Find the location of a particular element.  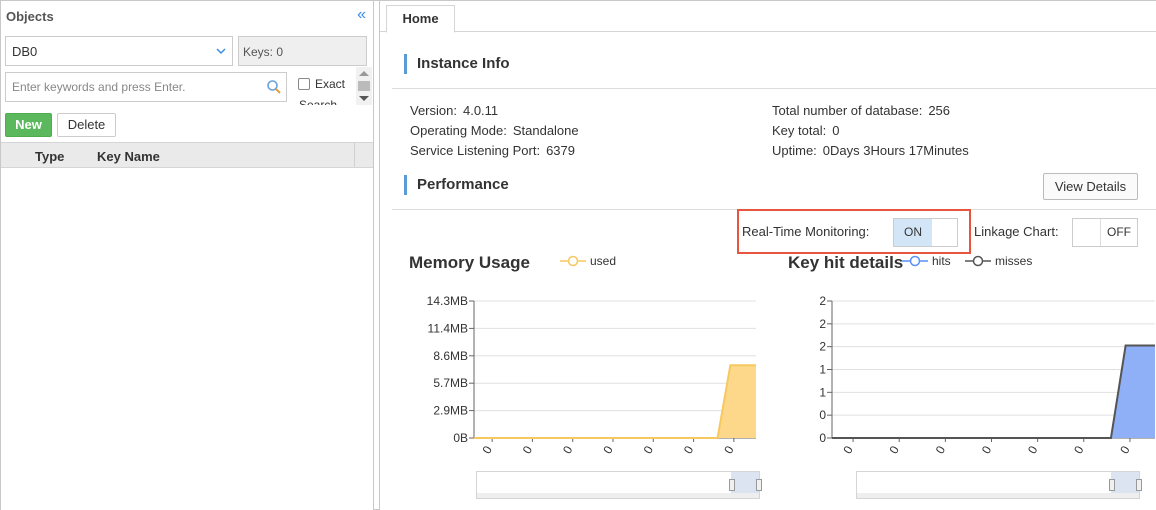

realtime-monitoring-toggle: ON is located at coordinates (925, 232).